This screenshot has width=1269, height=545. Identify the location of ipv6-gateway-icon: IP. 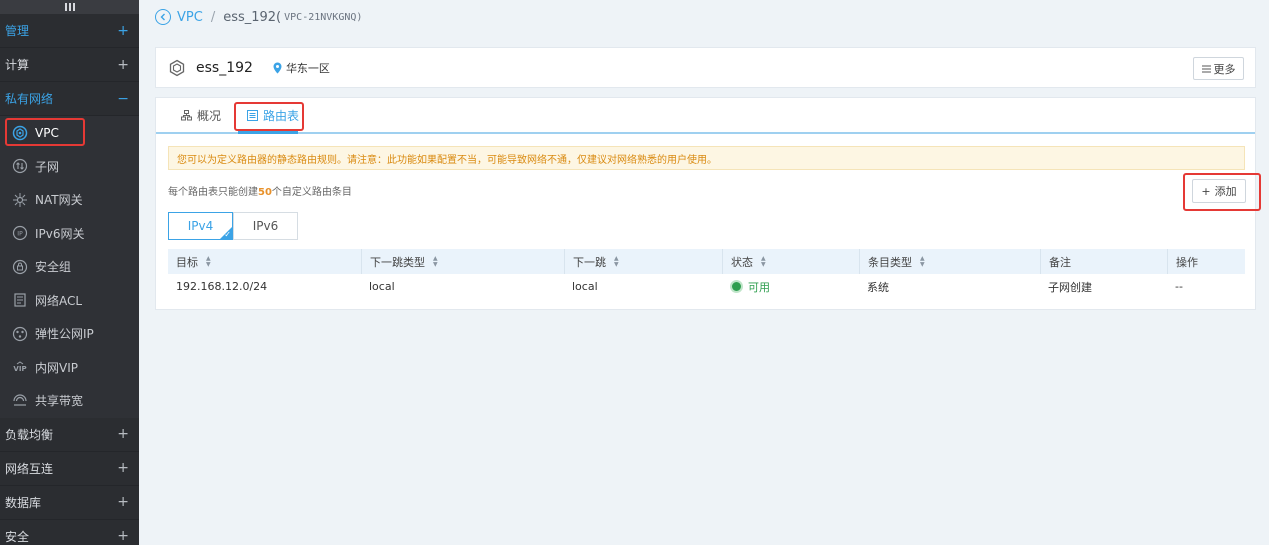
(20, 233).